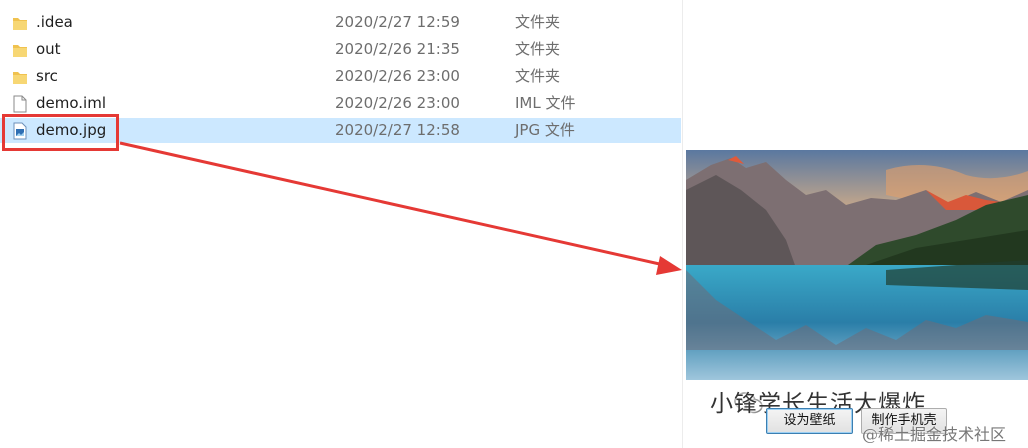 The height and width of the screenshot is (448, 1028). Describe the element at coordinates (397, 22) in the screenshot. I see `file-date: 2020/2/27 12:59` at that location.